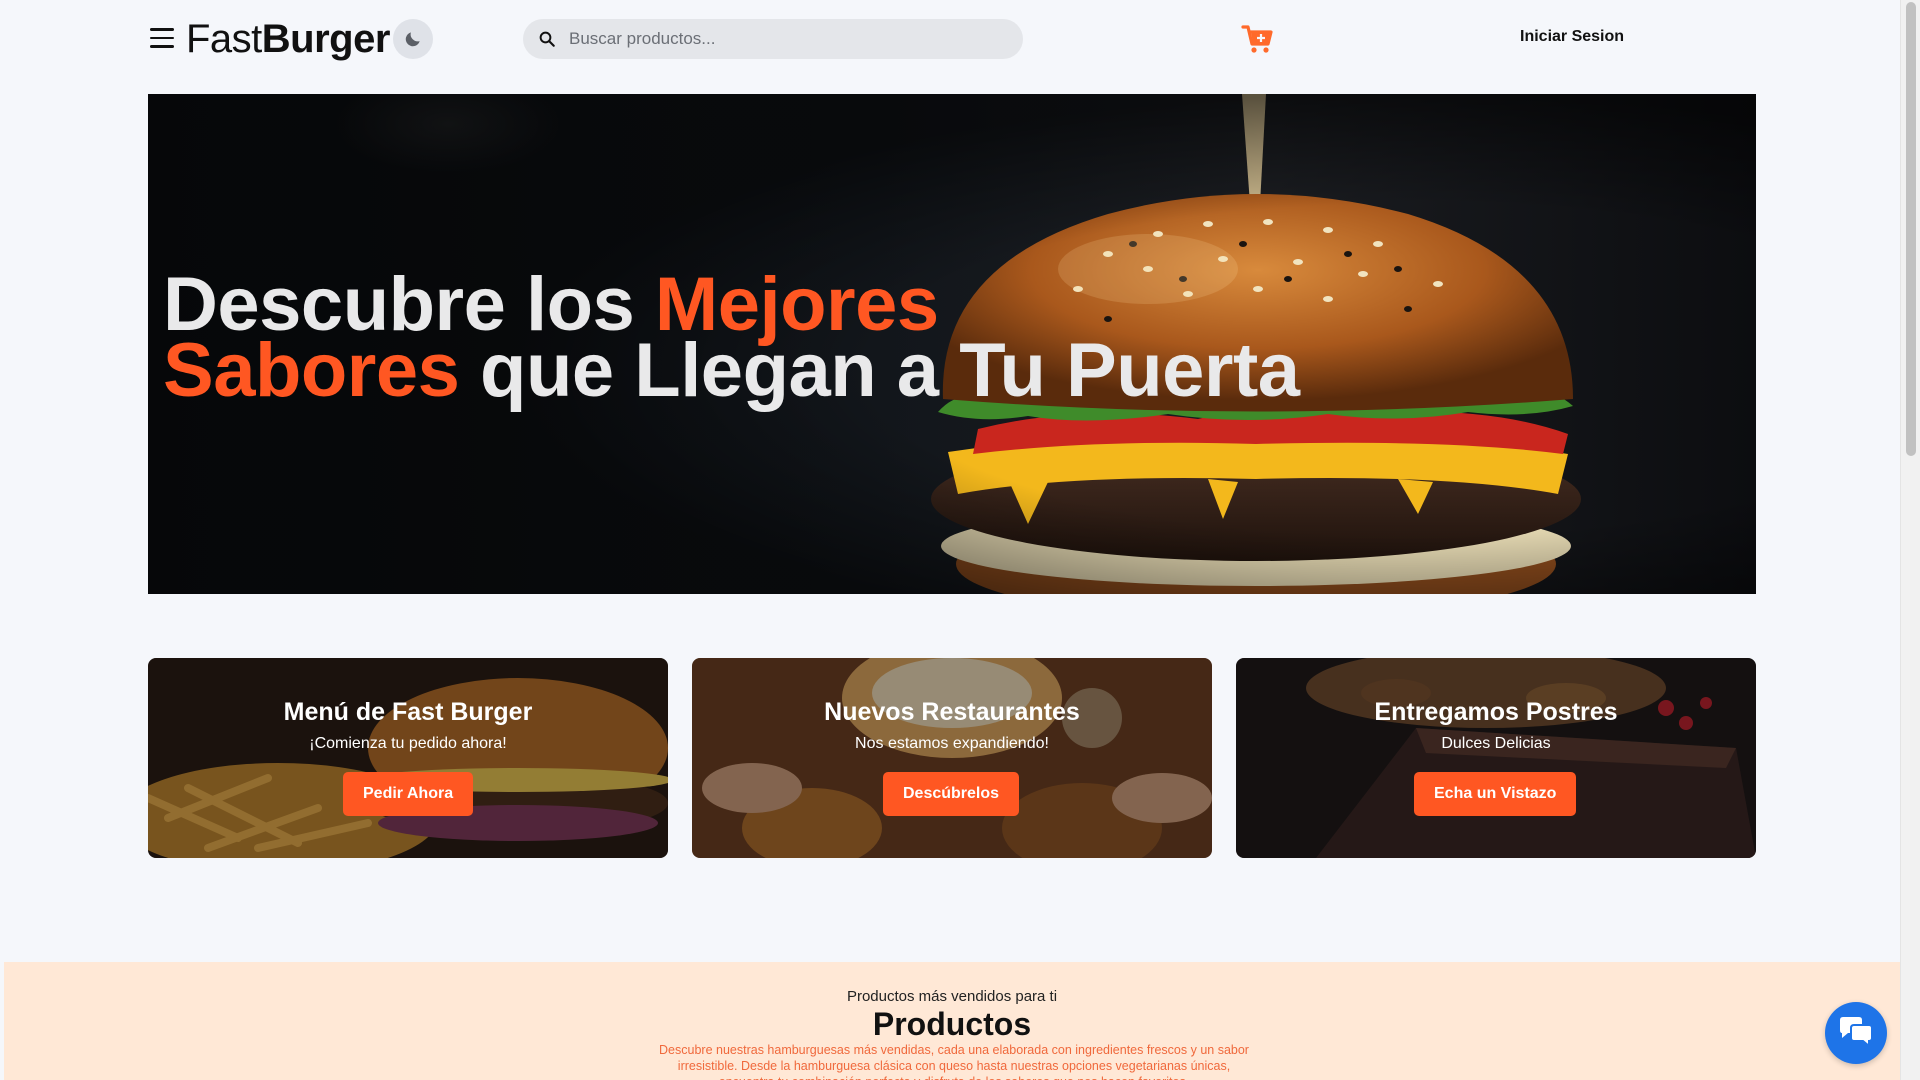 The height and width of the screenshot is (1080, 1920). I want to click on hero-text-accent-2: Sabores, so click(311, 370).